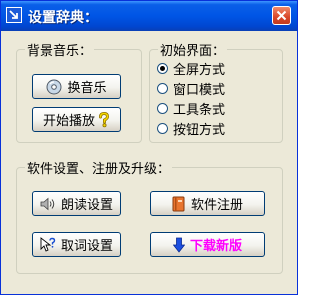 The height and width of the screenshot is (295, 320). I want to click on register-button: 软件注册, so click(207, 203).